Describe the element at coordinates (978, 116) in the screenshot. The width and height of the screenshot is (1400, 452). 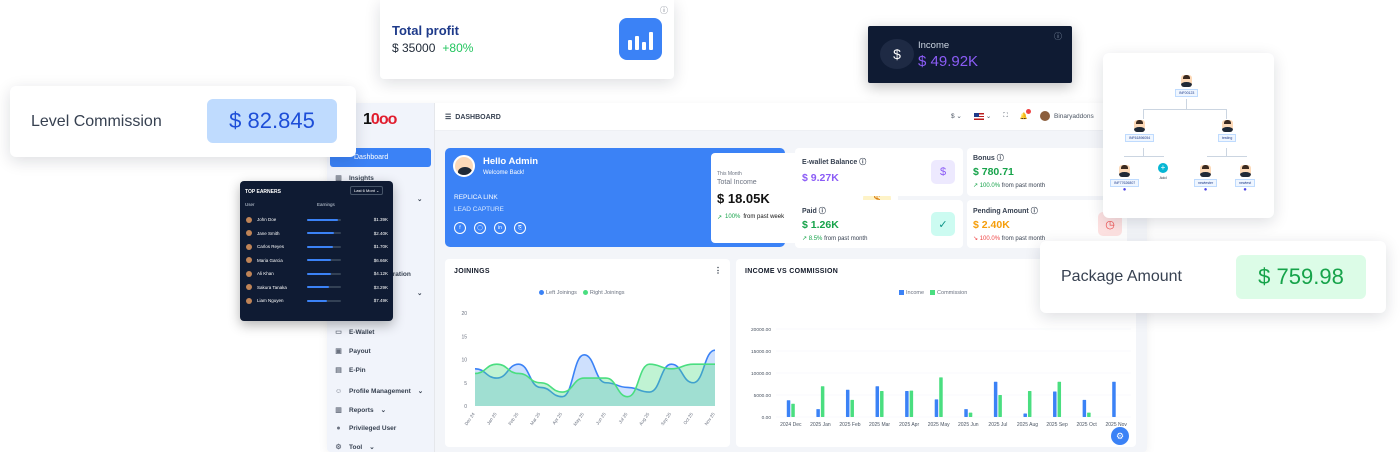
I see `us-flag-icon` at that location.